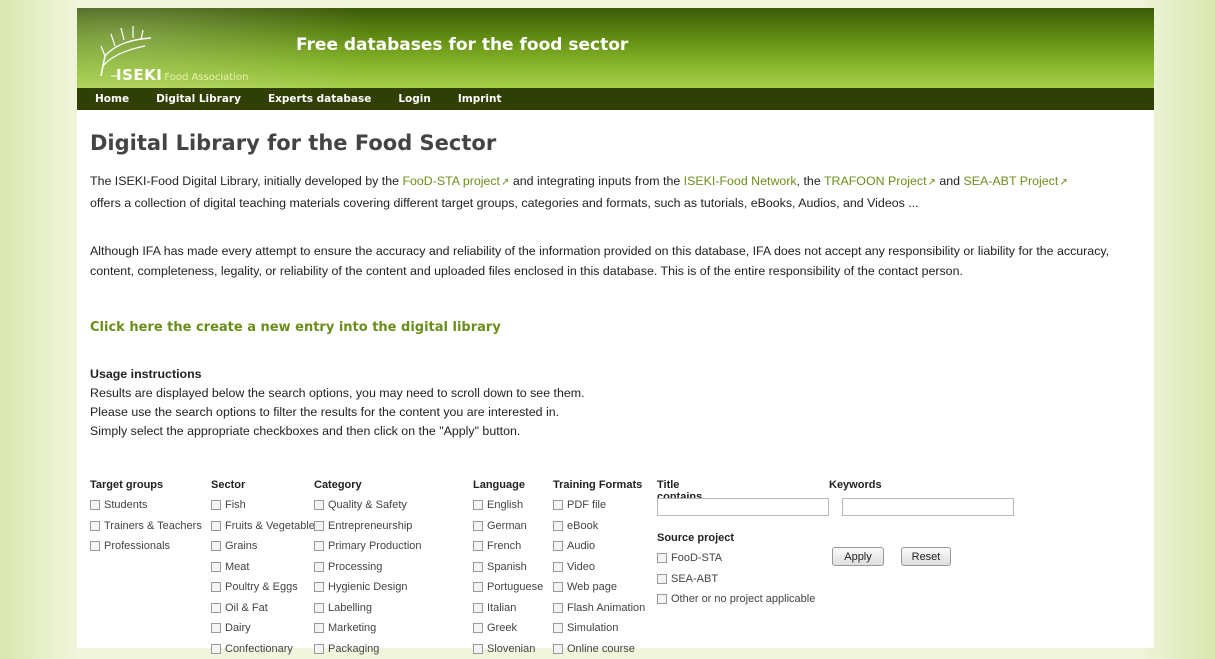  Describe the element at coordinates (875, 181) in the screenshot. I see `trafoon-project-link: TRAFOON Project` at that location.